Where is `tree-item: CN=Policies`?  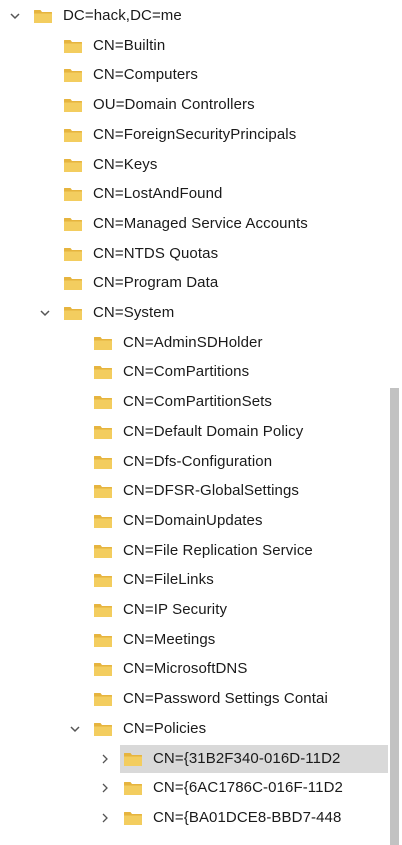 tree-item: CN=Policies is located at coordinates (194, 729).